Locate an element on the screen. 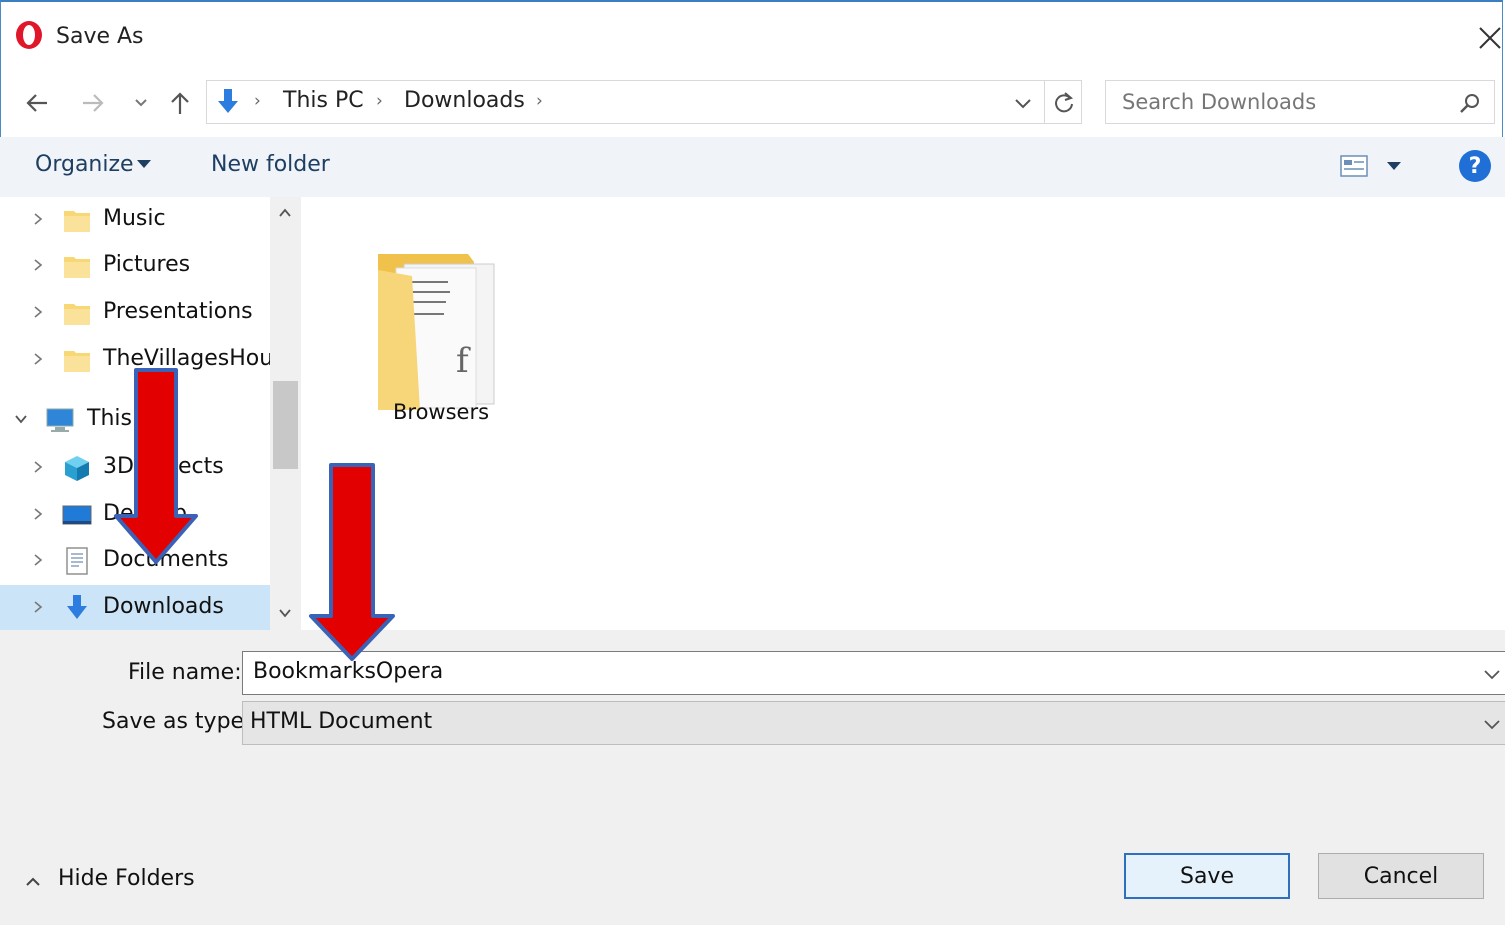 The height and width of the screenshot is (927, 1505). recent-locations-button is located at coordinates (141, 103).